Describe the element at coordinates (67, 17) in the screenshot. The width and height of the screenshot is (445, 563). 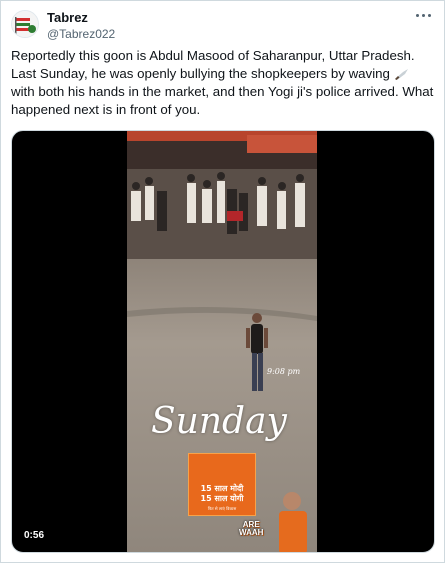
I see `display-name: Tabrez` at that location.